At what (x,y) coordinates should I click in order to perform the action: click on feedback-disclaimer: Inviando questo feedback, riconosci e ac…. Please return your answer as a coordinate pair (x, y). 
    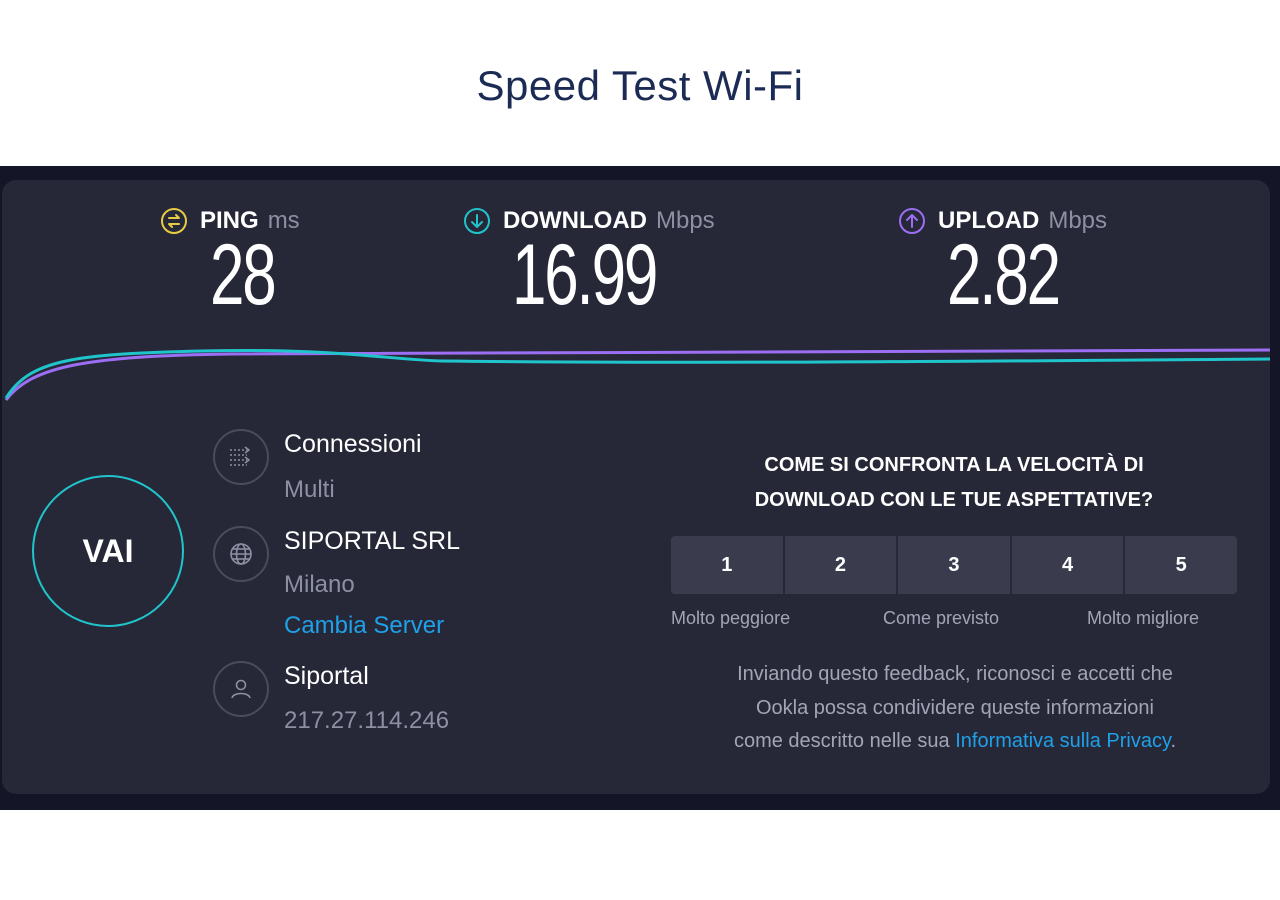
    Looking at the image, I should click on (955, 708).